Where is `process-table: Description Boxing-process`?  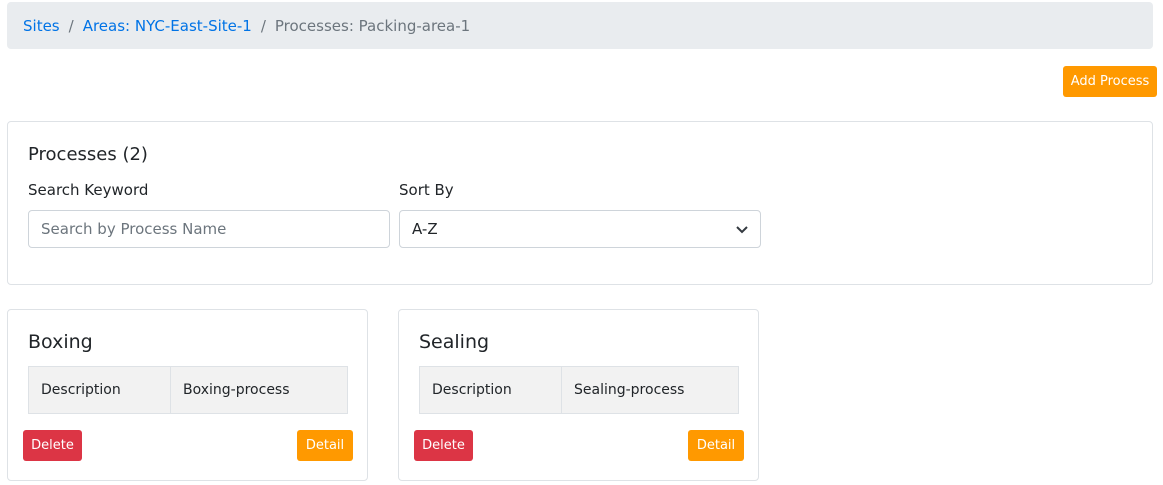
process-table: Description Boxing-process is located at coordinates (188, 390).